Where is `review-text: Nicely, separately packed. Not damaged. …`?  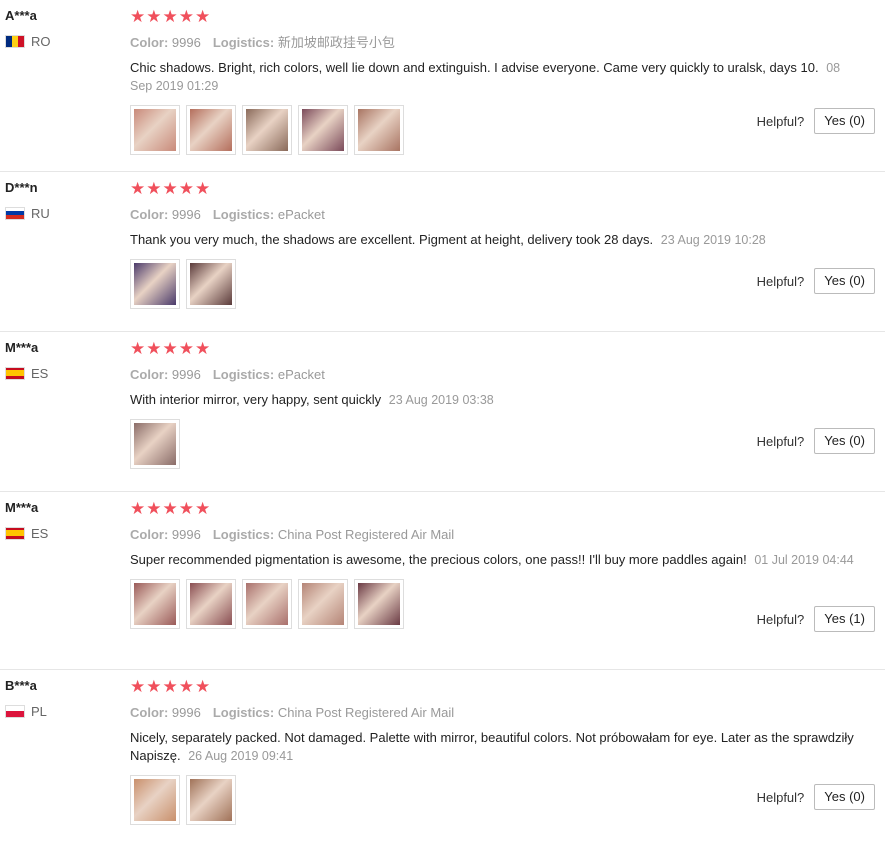
review-text: Nicely, separately packed. Not damaged. … is located at coordinates (495, 747).